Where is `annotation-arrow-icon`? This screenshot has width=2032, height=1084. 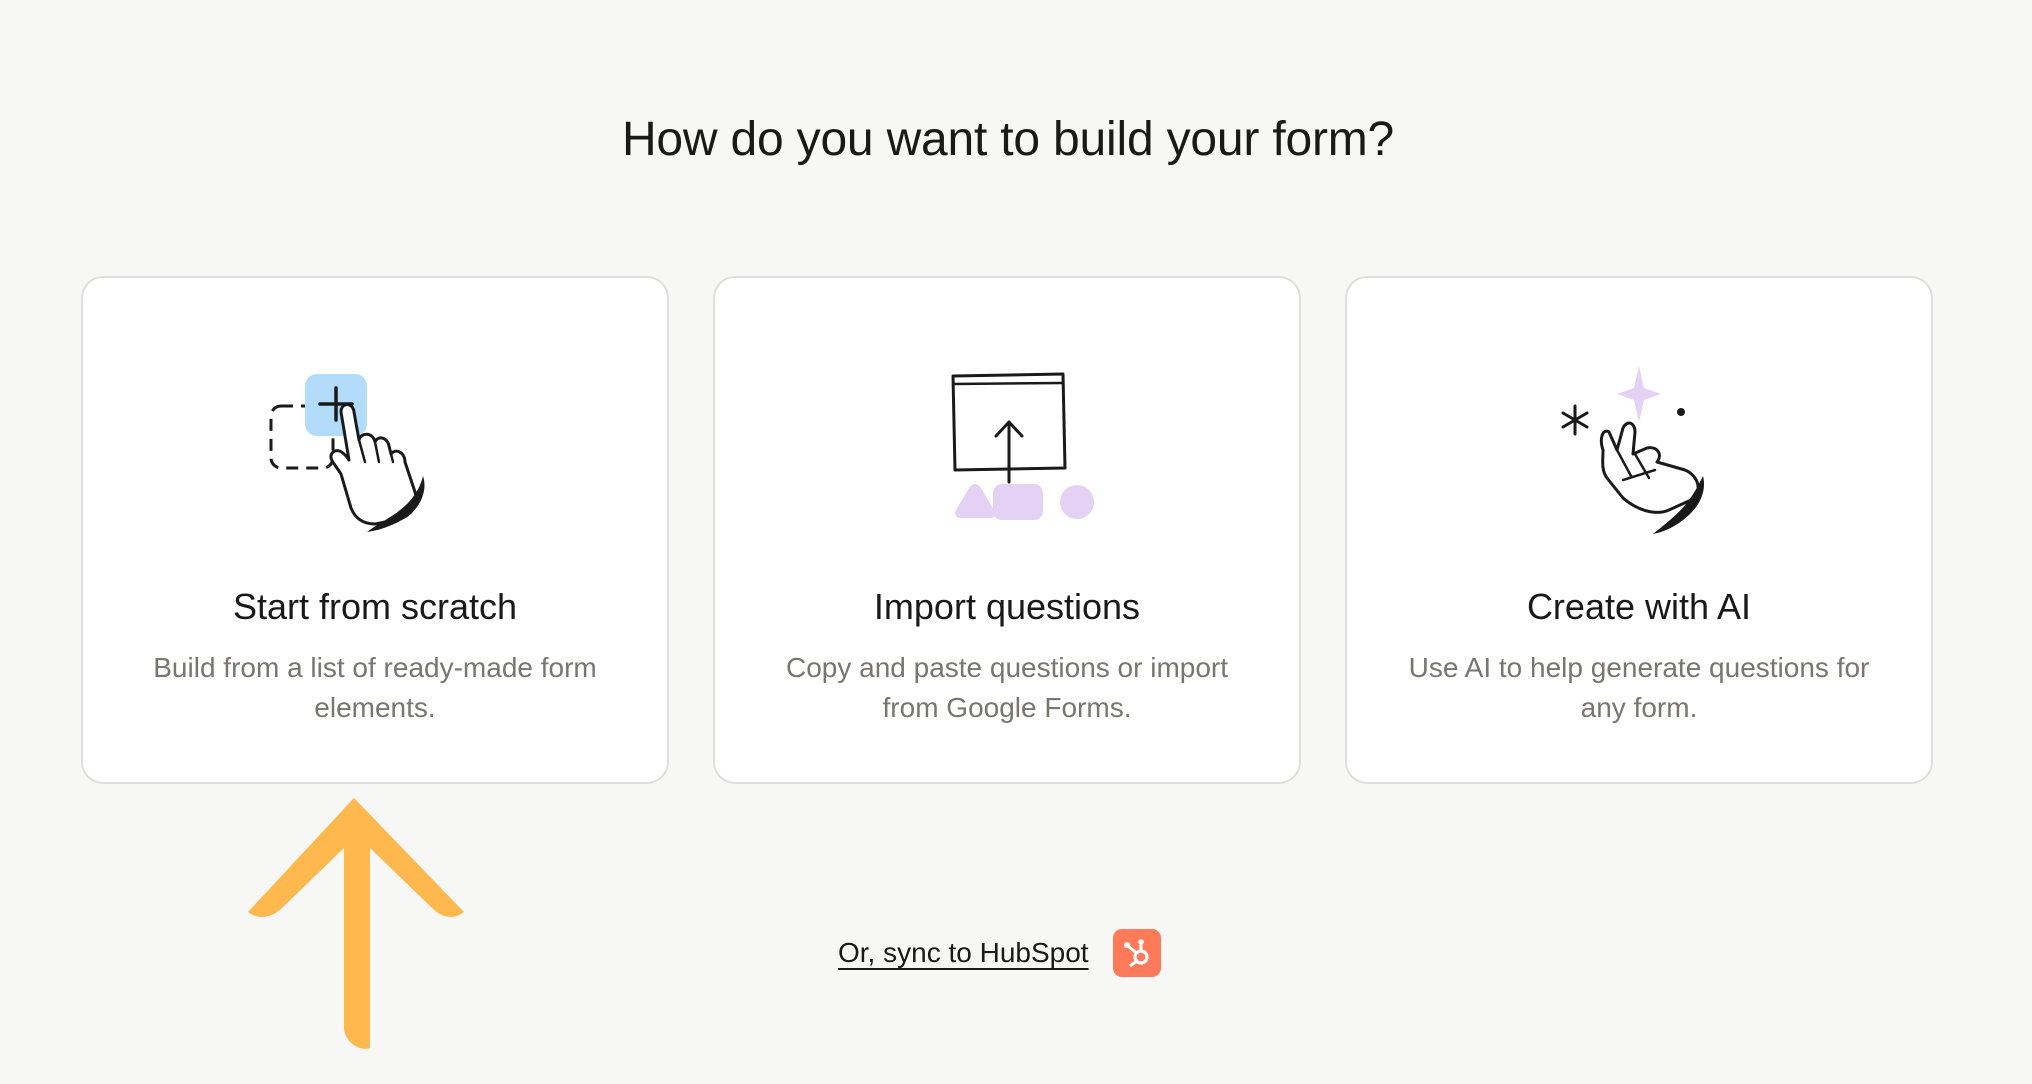
annotation-arrow-icon is located at coordinates (356, 923).